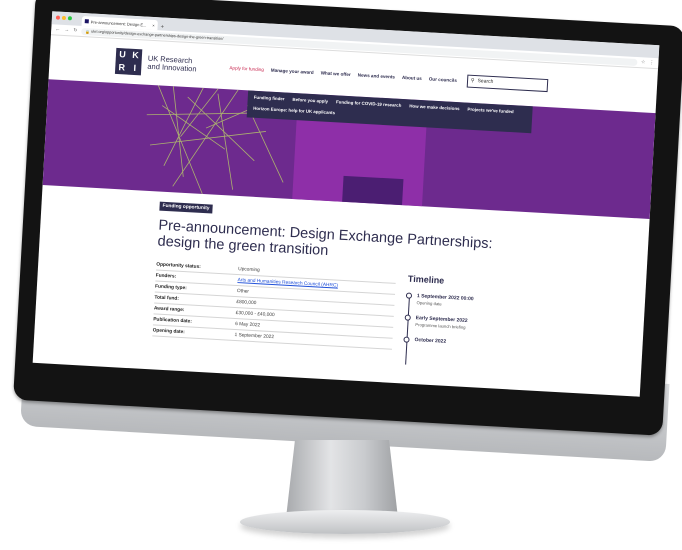  Describe the element at coordinates (169, 309) in the screenshot. I see `detail-label: Award range:` at that location.